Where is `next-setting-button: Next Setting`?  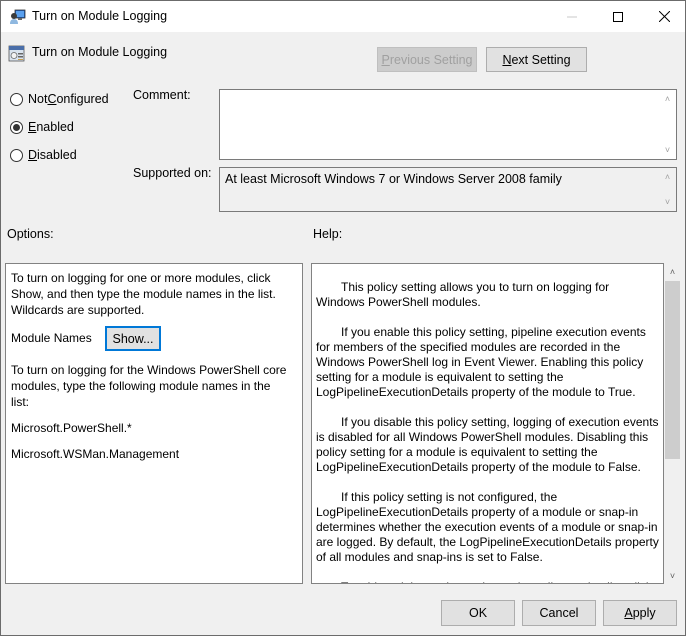
next-setting-button: Next Setting is located at coordinates (536, 59).